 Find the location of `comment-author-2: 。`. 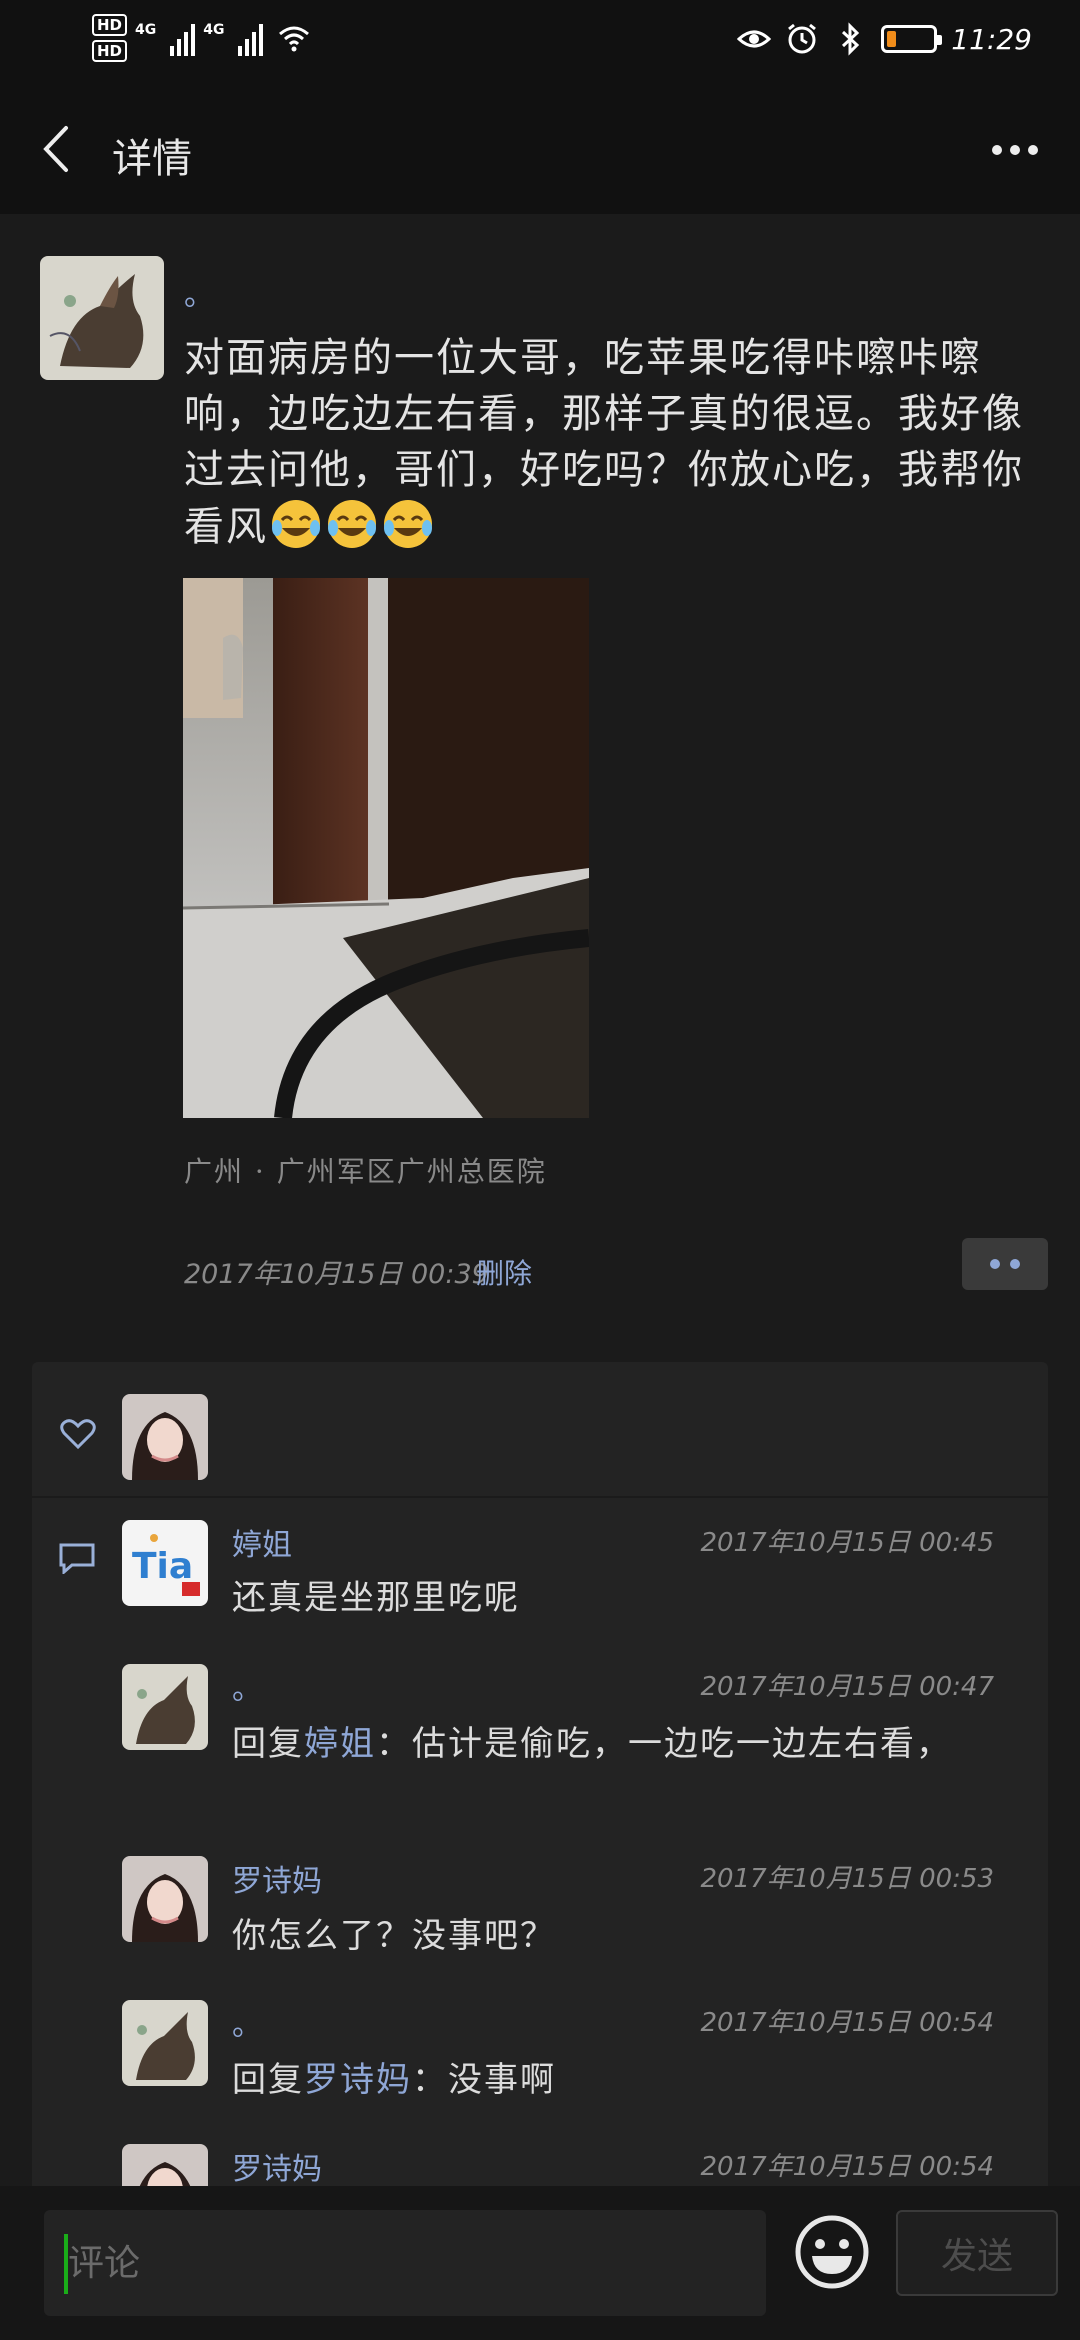

comment-author-2: 。 is located at coordinates (247, 1686).